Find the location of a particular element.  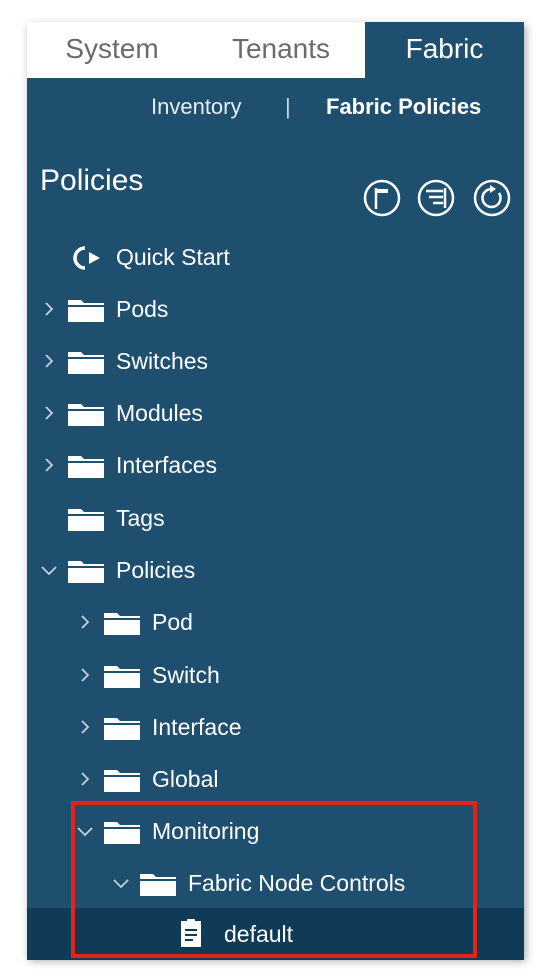

tree-item-fabric-node-controls: Fabric Node Controls is located at coordinates (275, 883).